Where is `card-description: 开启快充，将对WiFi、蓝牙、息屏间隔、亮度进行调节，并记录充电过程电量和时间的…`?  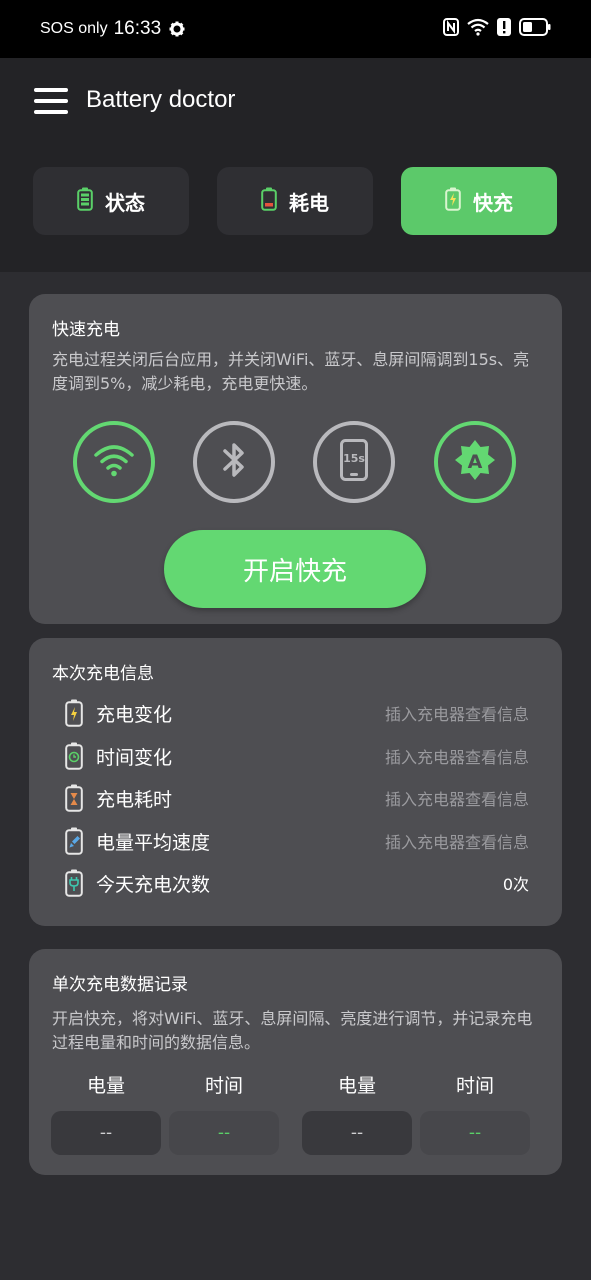
card-description: 开启快充，将对WiFi、蓝牙、息屏间隔、亮度进行调节，并记录充电过程电量和时间的… is located at coordinates (292, 1030).